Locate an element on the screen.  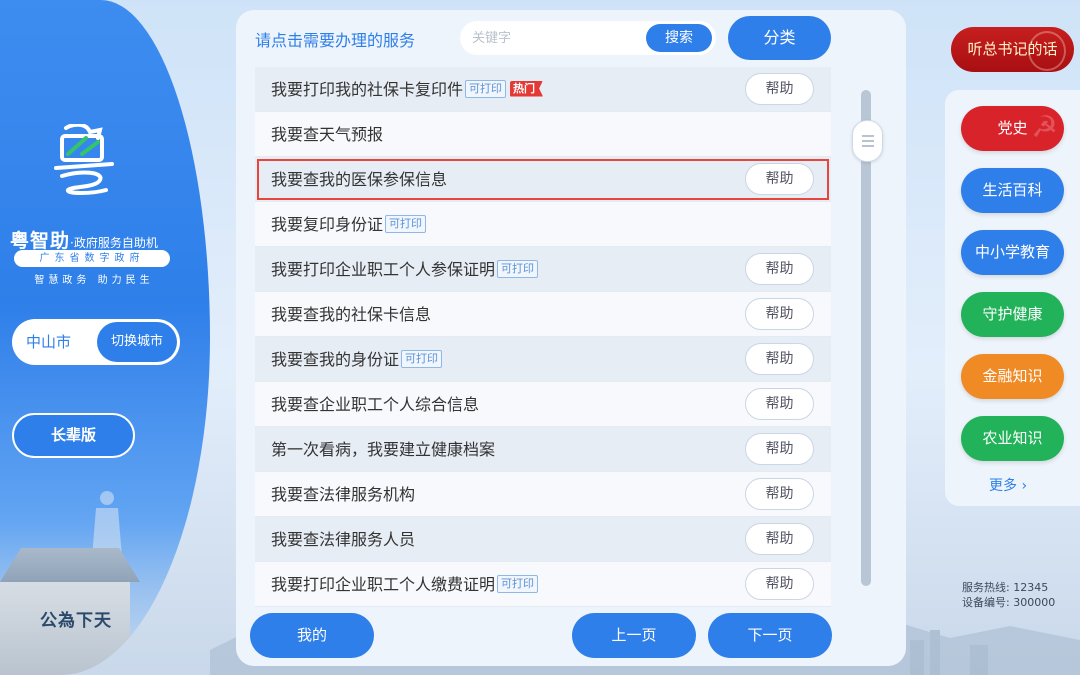
service-label-text: 我要查法律服务机构 is located at coordinates (343, 494).